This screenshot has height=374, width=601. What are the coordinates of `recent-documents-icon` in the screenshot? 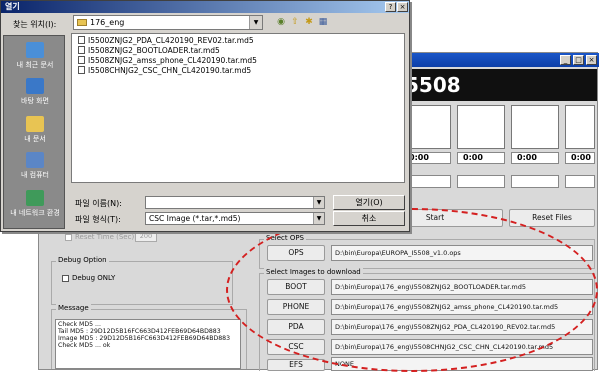 It's located at (35, 50).